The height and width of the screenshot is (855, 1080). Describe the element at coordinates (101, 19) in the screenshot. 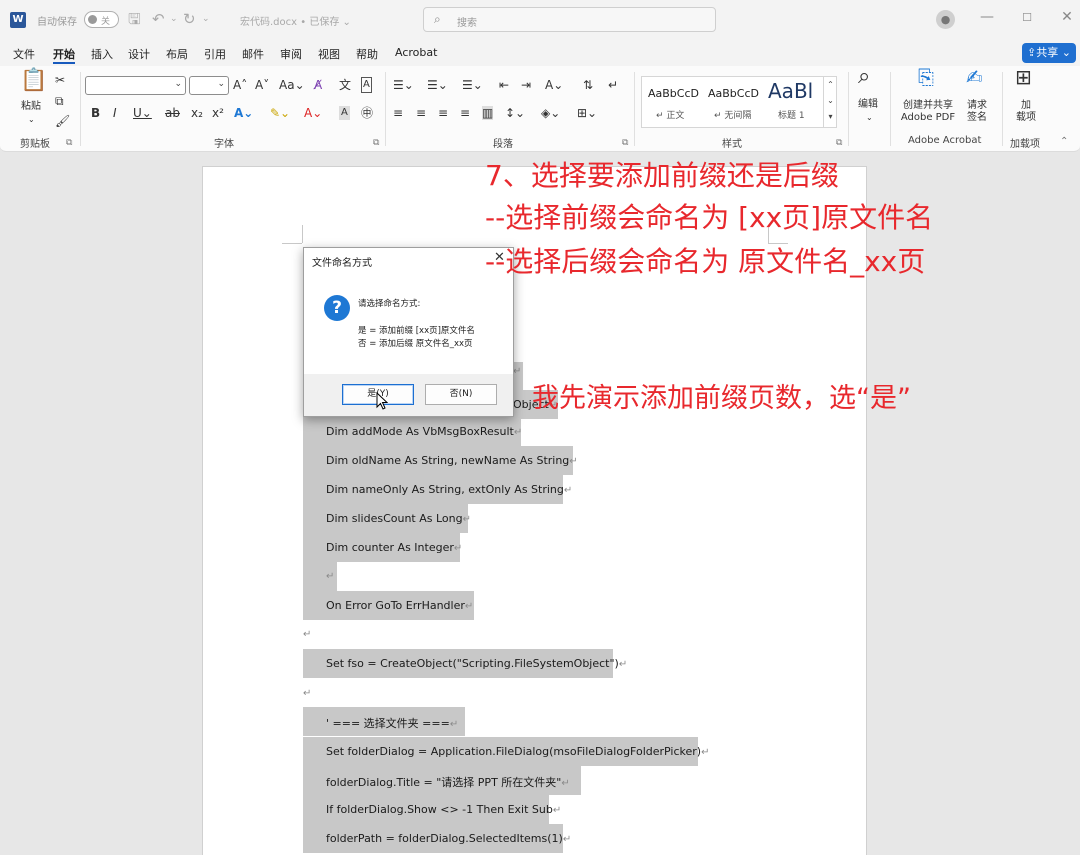

I see `autosave-toggle: 关` at that location.